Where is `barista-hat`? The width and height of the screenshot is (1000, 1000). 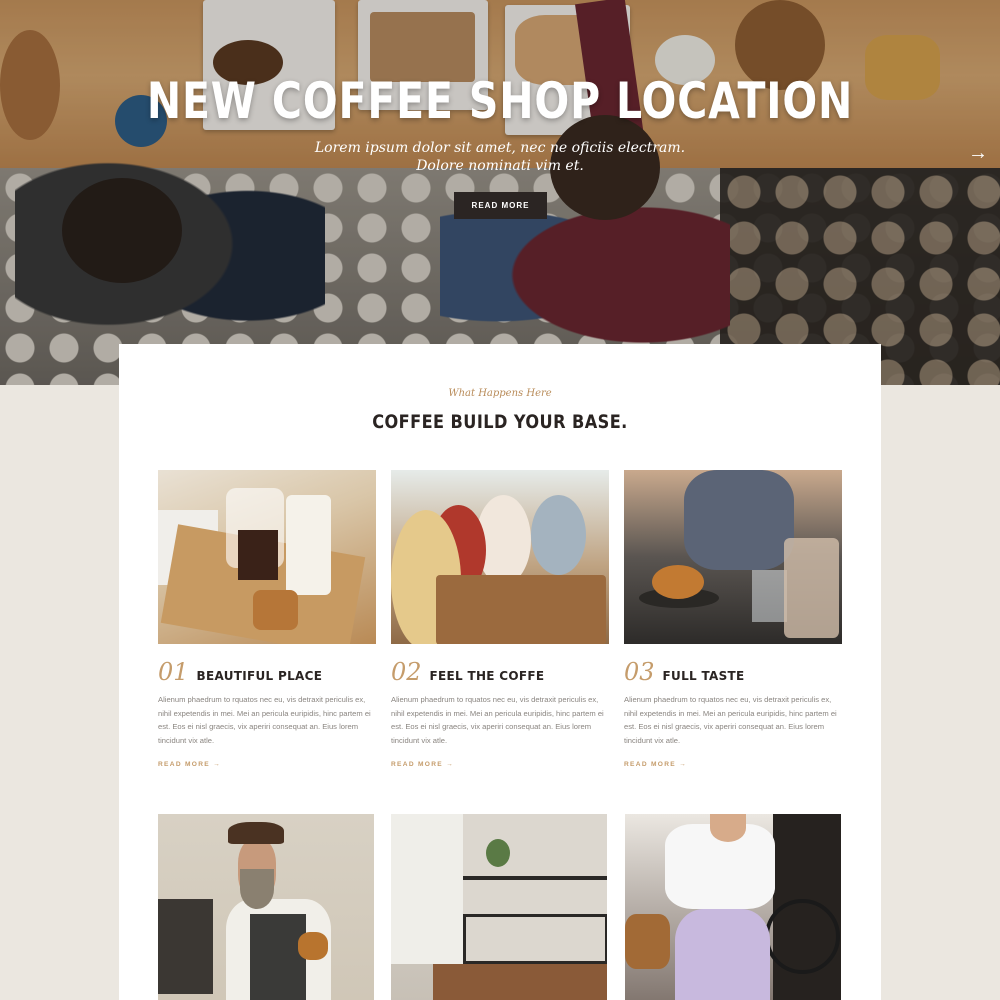 barista-hat is located at coordinates (256, 833).